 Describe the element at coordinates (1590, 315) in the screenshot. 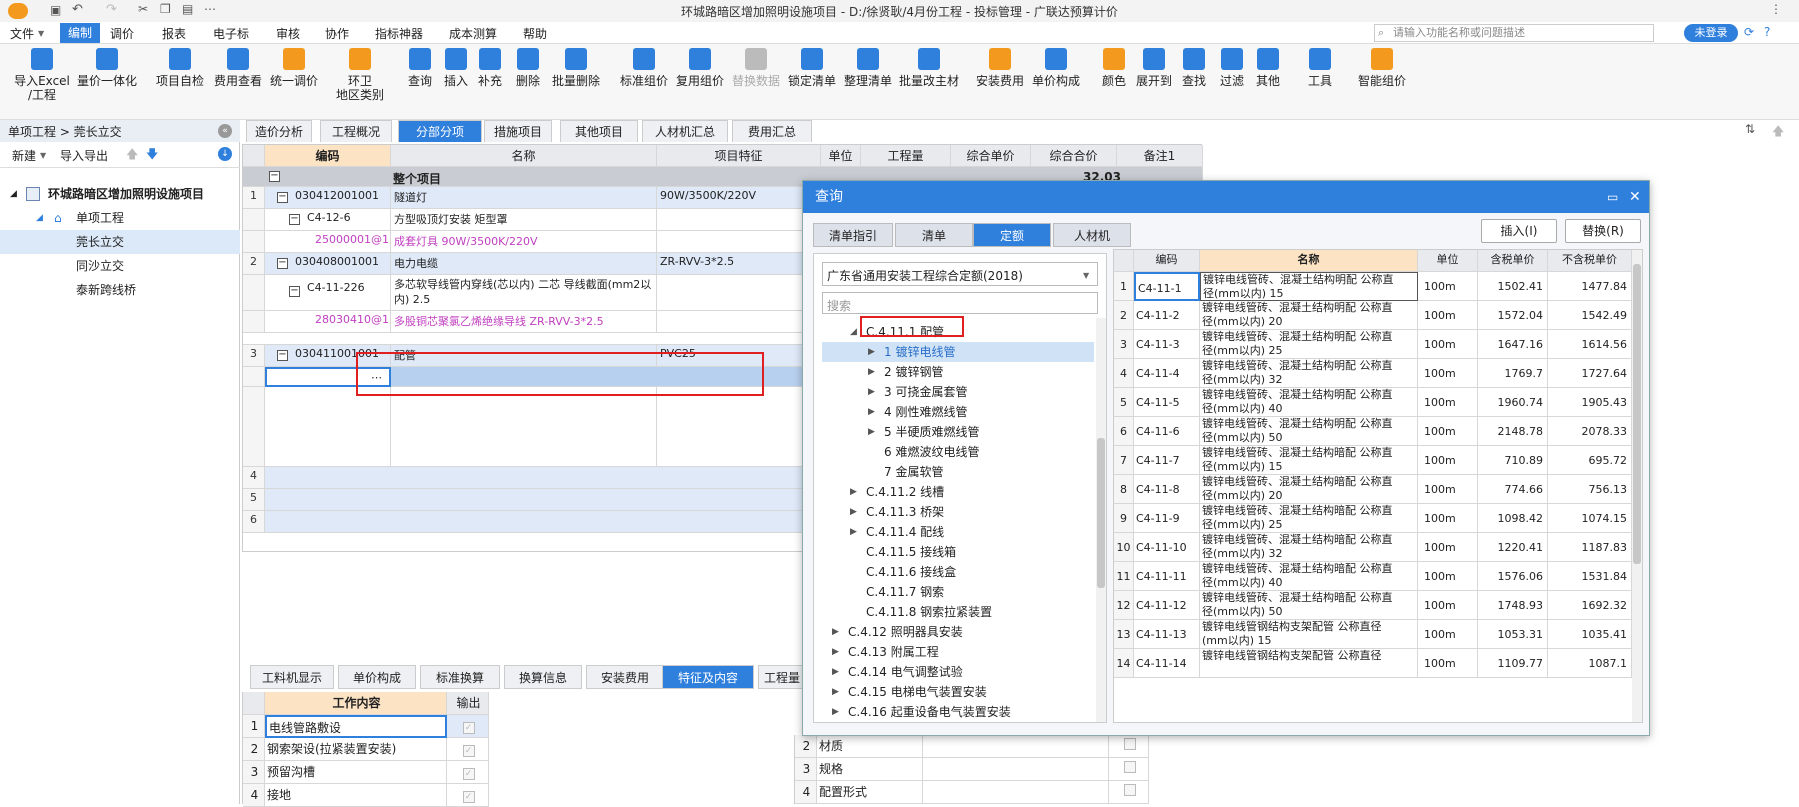

I see `quota-notax-price: 1542.49` at that location.